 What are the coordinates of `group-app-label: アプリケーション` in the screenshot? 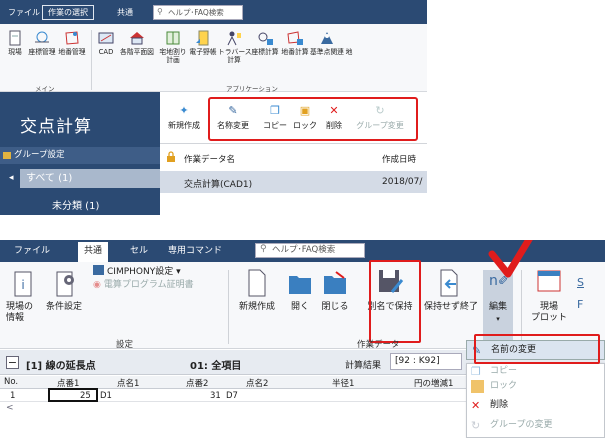 It's located at (252, 89).